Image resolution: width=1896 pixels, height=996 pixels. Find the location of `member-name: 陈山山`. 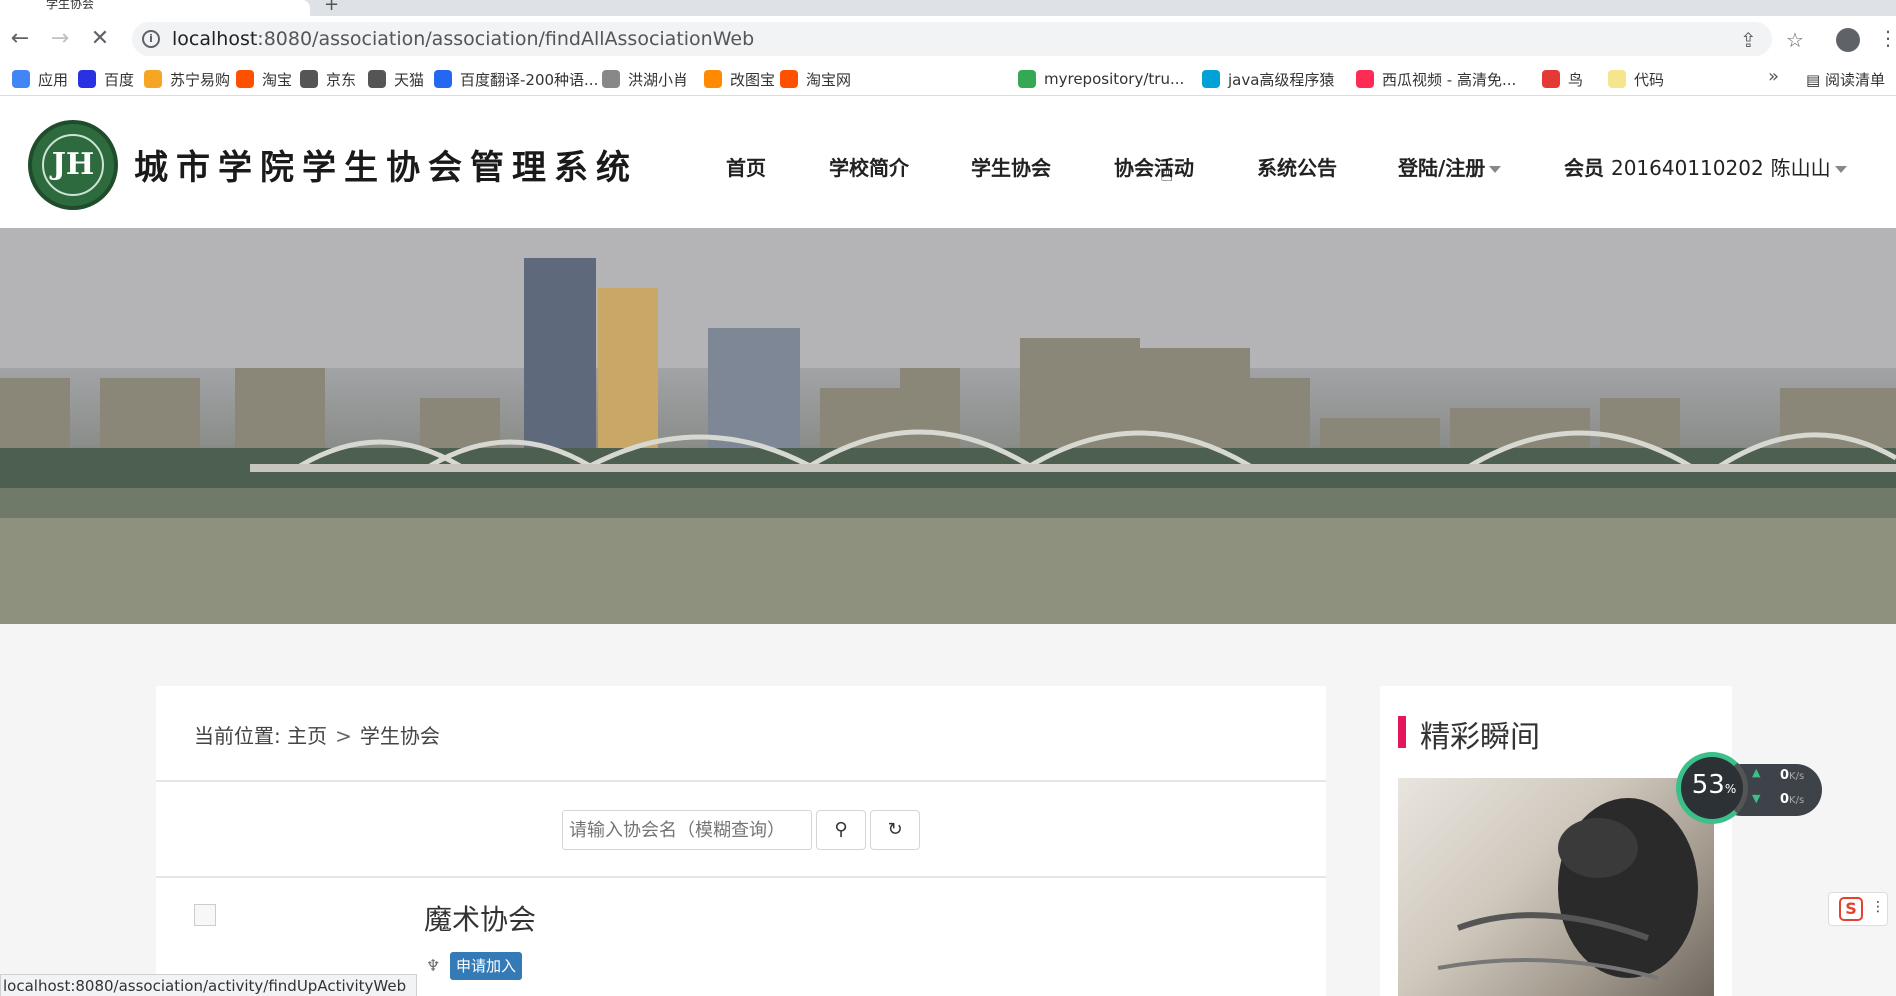

member-name: 陈山山 is located at coordinates (1800, 168).